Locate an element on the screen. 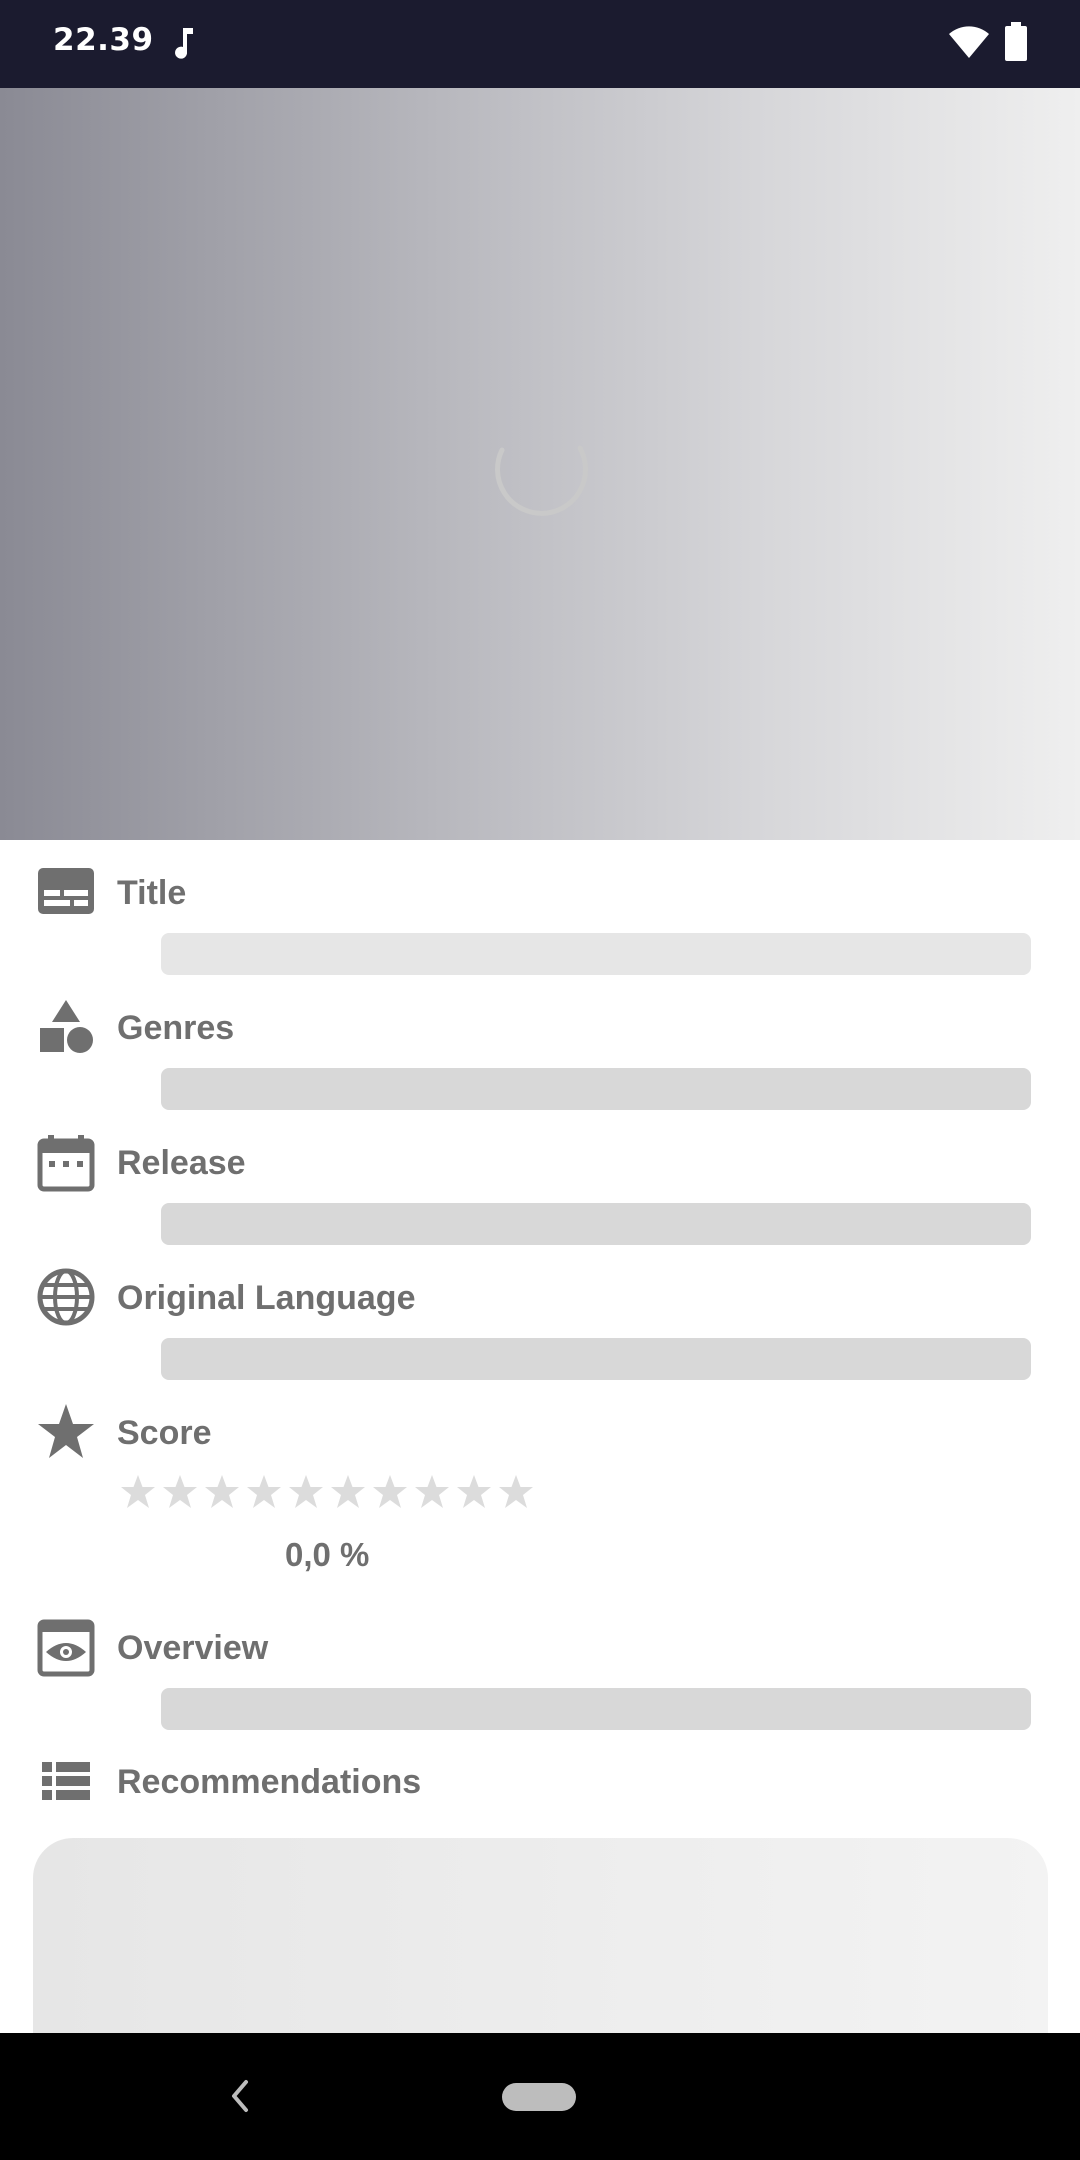 The width and height of the screenshot is (1080, 2160). calendar-icon is located at coordinates (66, 1163).